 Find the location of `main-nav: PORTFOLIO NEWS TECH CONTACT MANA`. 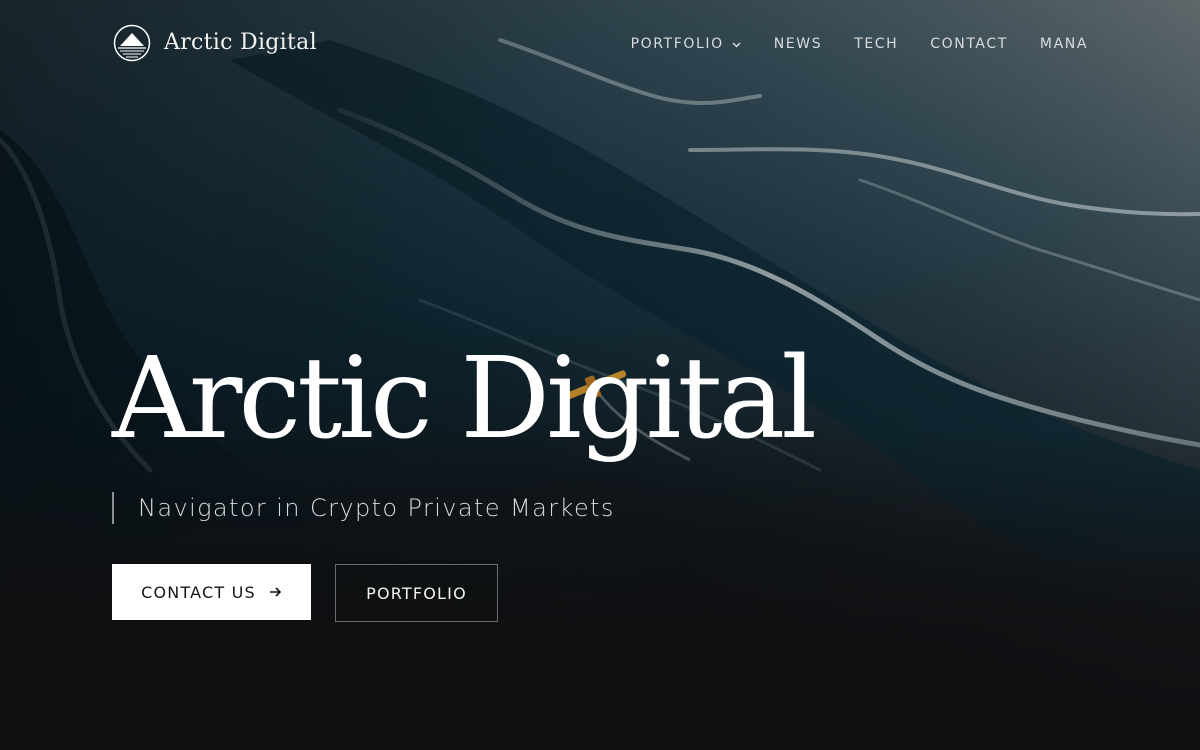

main-nav: PORTFOLIO NEWS TECH CONTACT MANA is located at coordinates (859, 44).